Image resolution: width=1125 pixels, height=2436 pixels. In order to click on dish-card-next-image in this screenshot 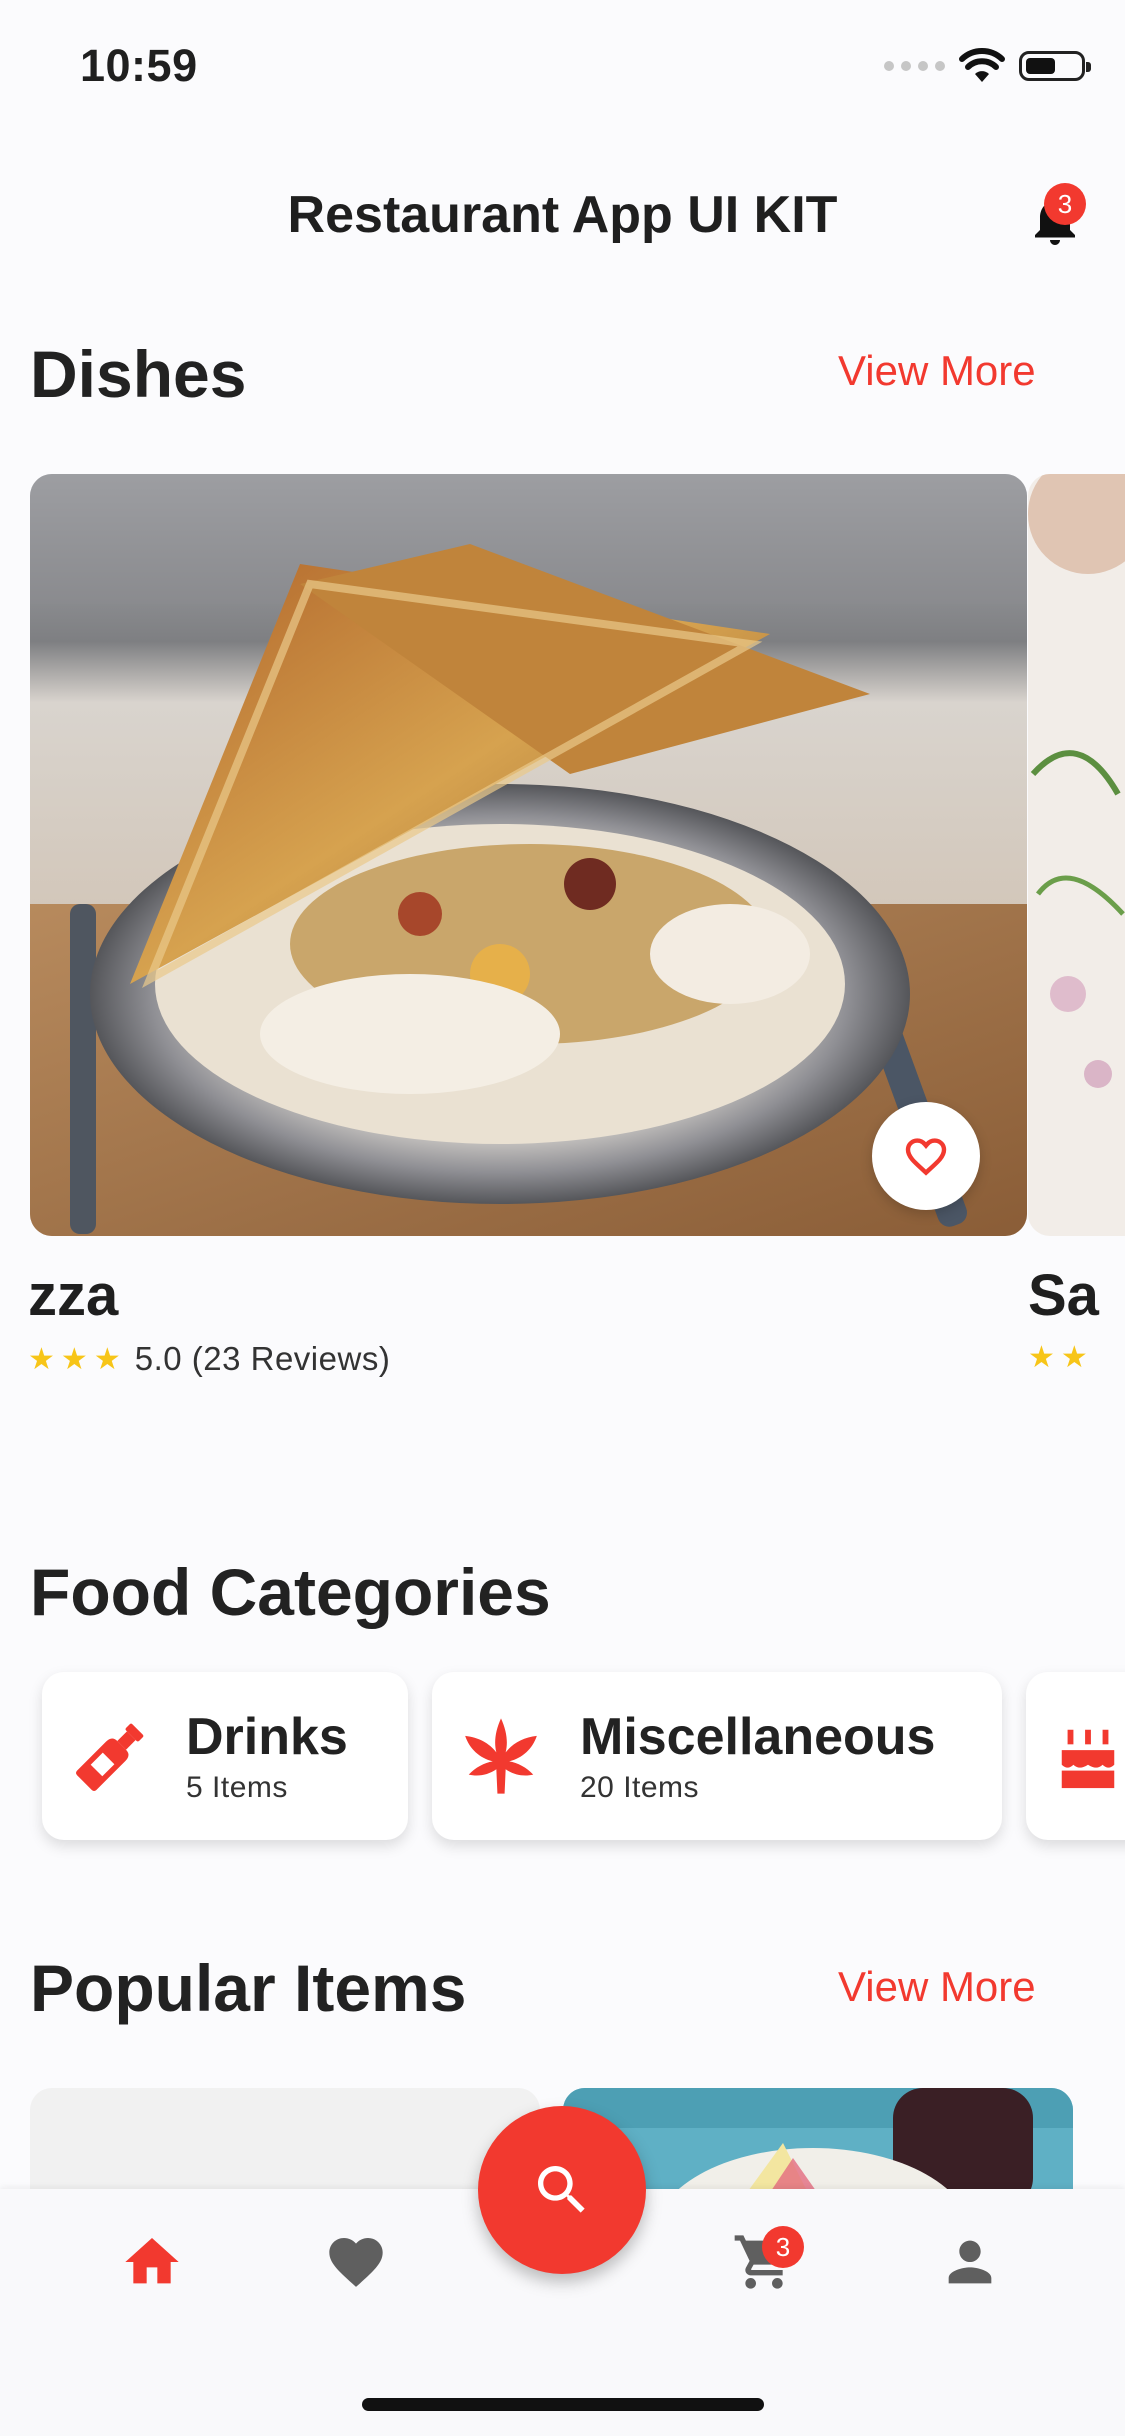, I will do `click(1076, 855)`.